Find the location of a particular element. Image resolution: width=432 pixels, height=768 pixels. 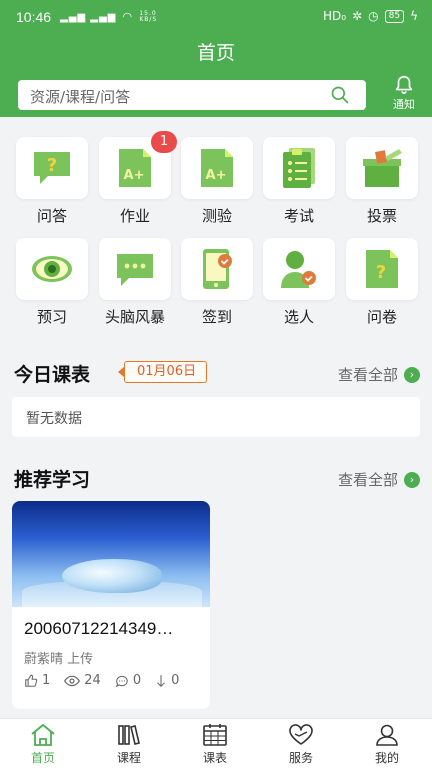

recommended-title: 推荐学习 is located at coordinates (52, 480).